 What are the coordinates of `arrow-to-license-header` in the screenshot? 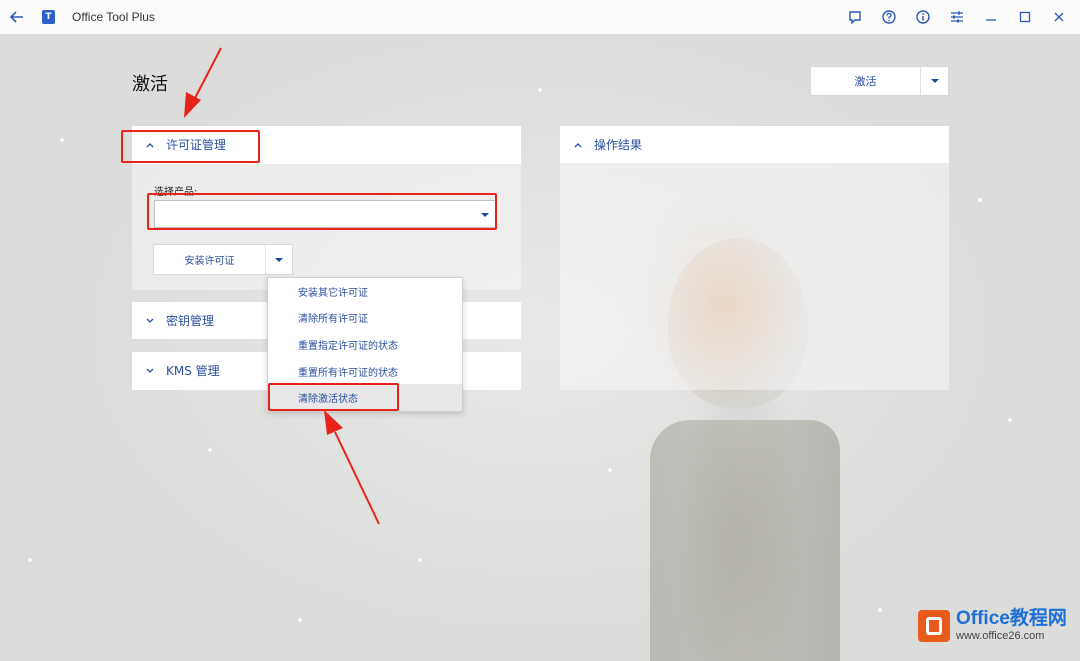 It's located at (203, 82).